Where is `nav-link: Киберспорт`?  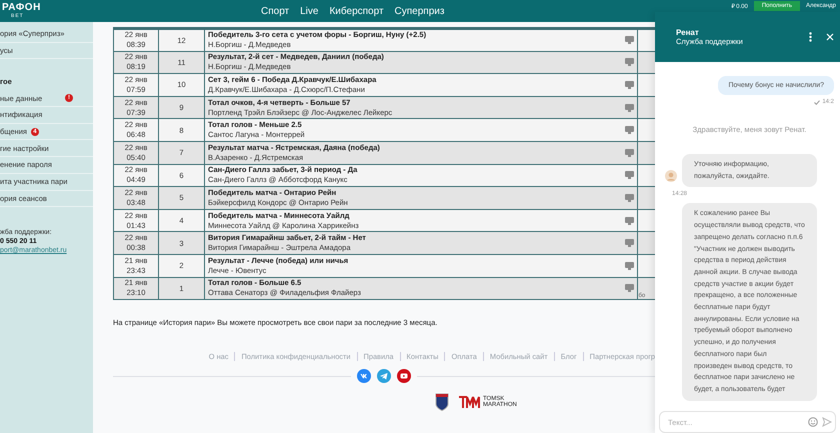 nav-link: Киберспорт is located at coordinates (356, 11).